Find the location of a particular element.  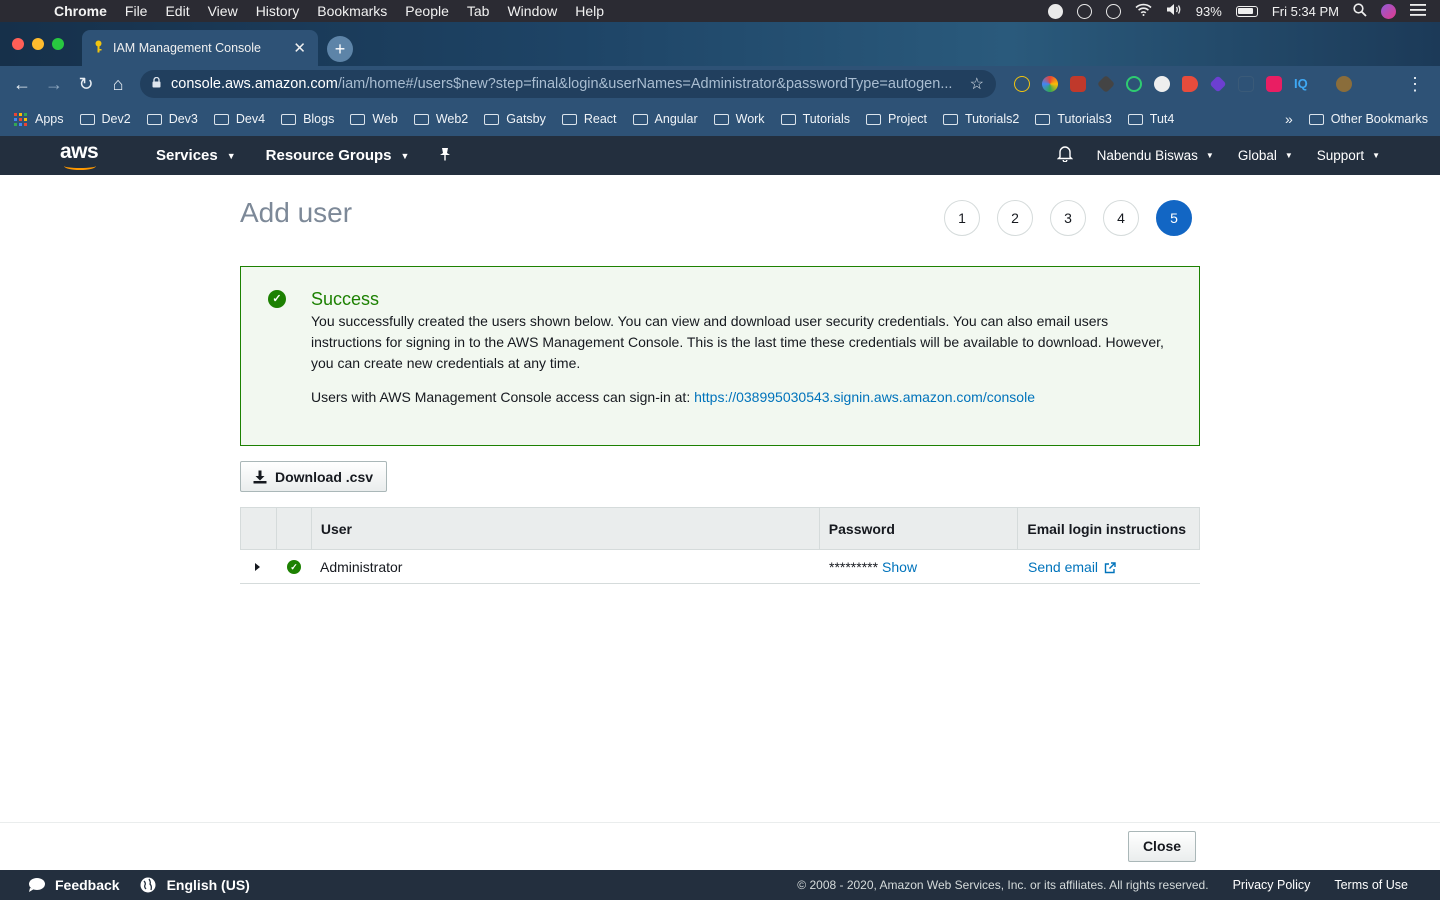

aws-nav-right: Nabendu Biswas ▼ Global ▼ Support ▼ is located at coordinates (1218, 155).